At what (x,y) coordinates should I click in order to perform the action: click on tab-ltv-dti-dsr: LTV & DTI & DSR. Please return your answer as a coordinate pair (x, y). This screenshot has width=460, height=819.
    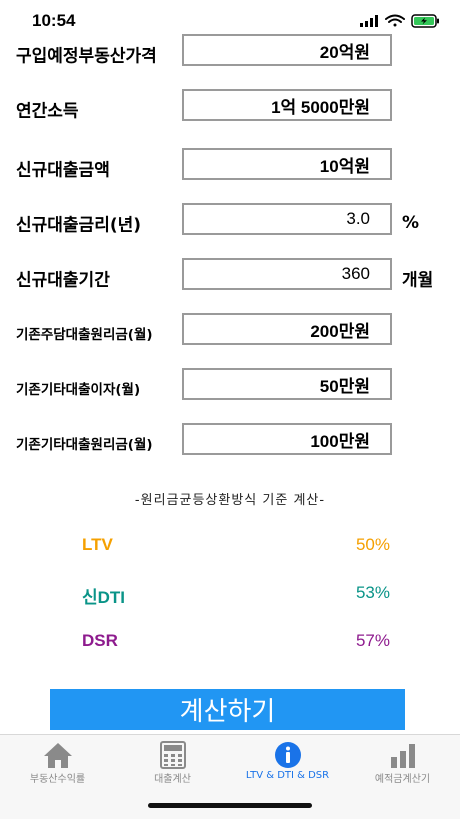
    Looking at the image, I should click on (287, 760).